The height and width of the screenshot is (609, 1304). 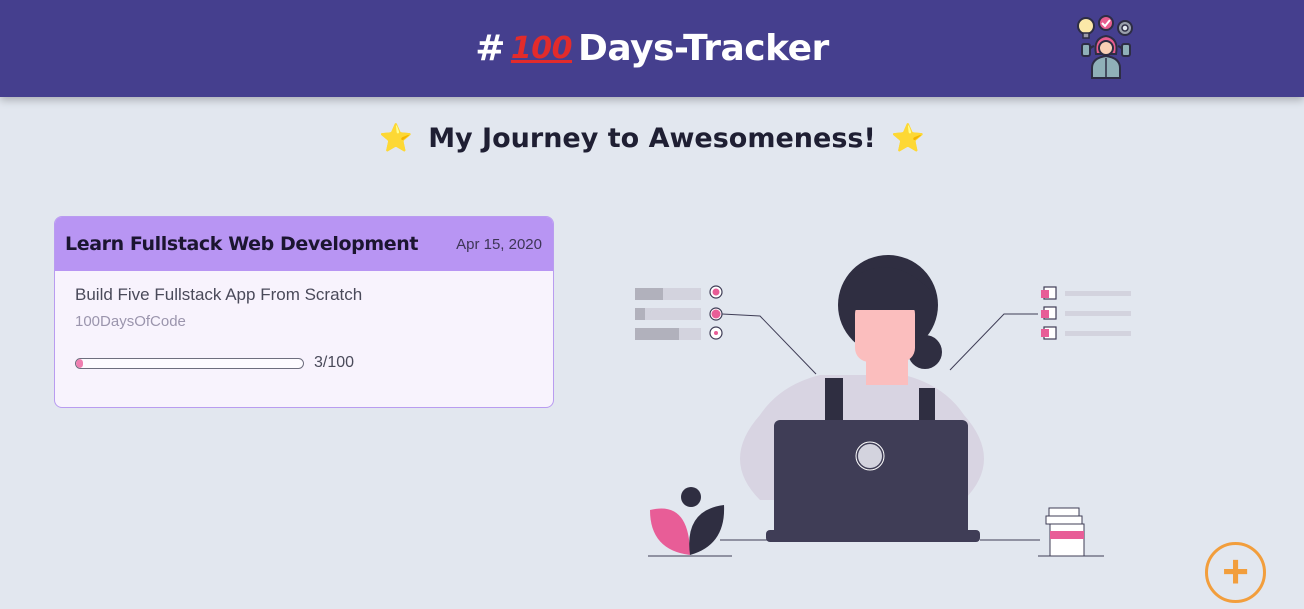 I want to click on tracker-card-goal: Build Five Fullstack App From Scratch, so click(x=219, y=294).